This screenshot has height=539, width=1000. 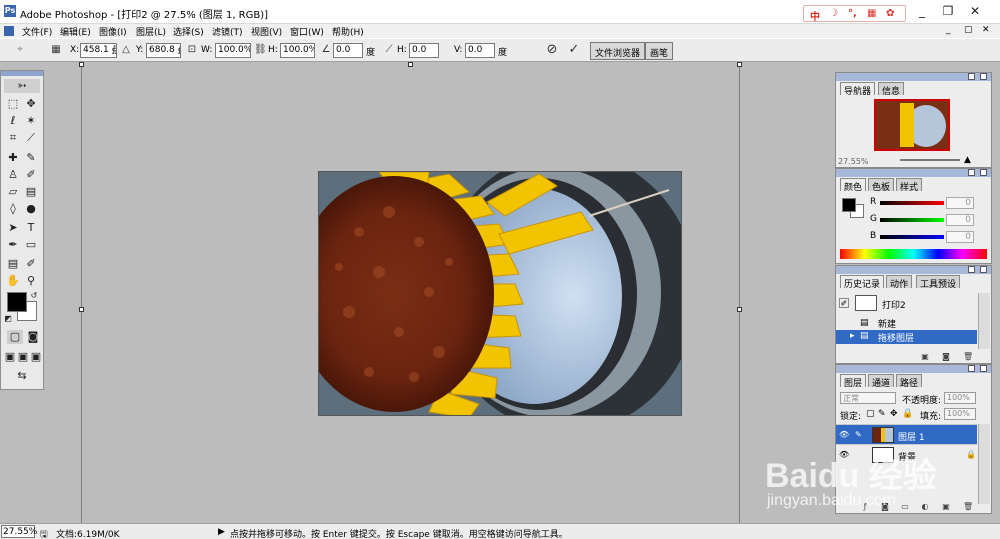 What do you see at coordinates (912, 220) in the screenshot?
I see `channel-g-slider` at bounding box center [912, 220].